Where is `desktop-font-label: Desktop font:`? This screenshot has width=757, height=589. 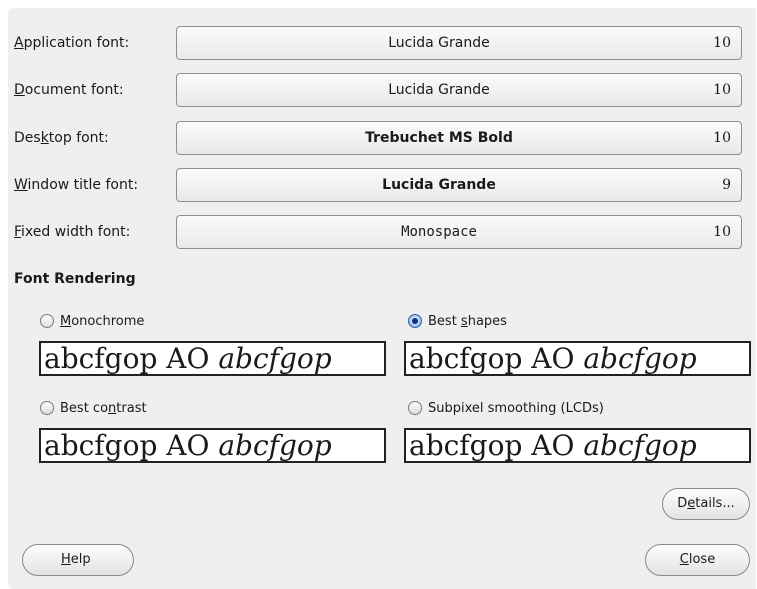 desktop-font-label: Desktop font: is located at coordinates (61, 138).